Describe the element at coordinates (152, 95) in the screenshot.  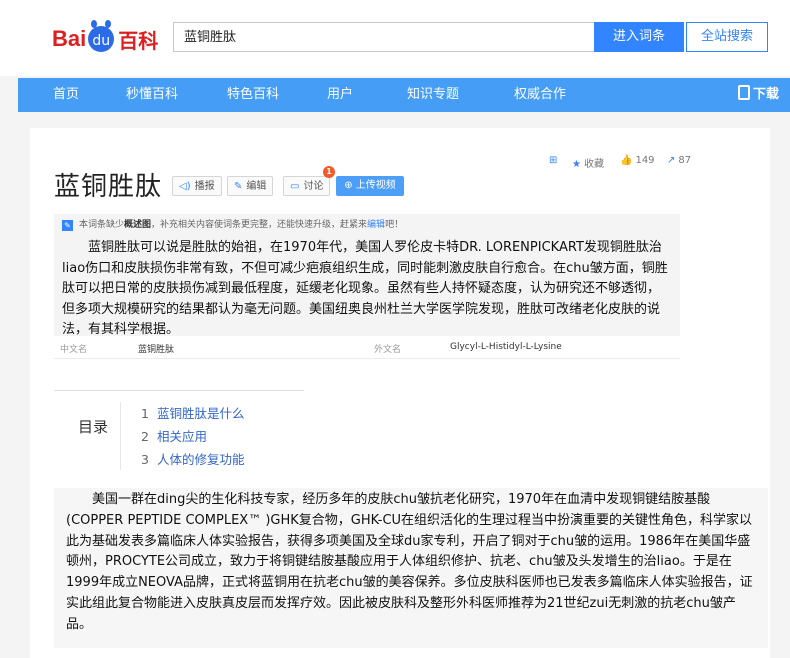
I see `nav-item-miaodong: 秒懂百科` at that location.